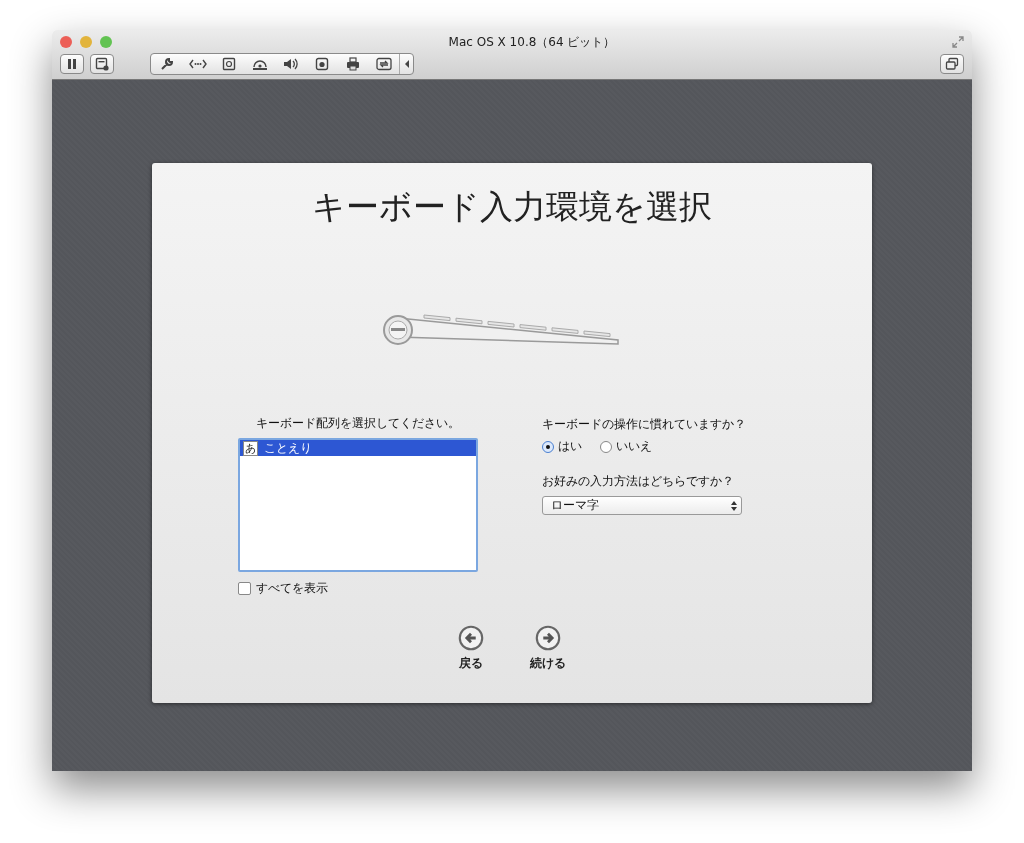  What do you see at coordinates (548, 648) in the screenshot?
I see `forward-button: 続ける` at bounding box center [548, 648].